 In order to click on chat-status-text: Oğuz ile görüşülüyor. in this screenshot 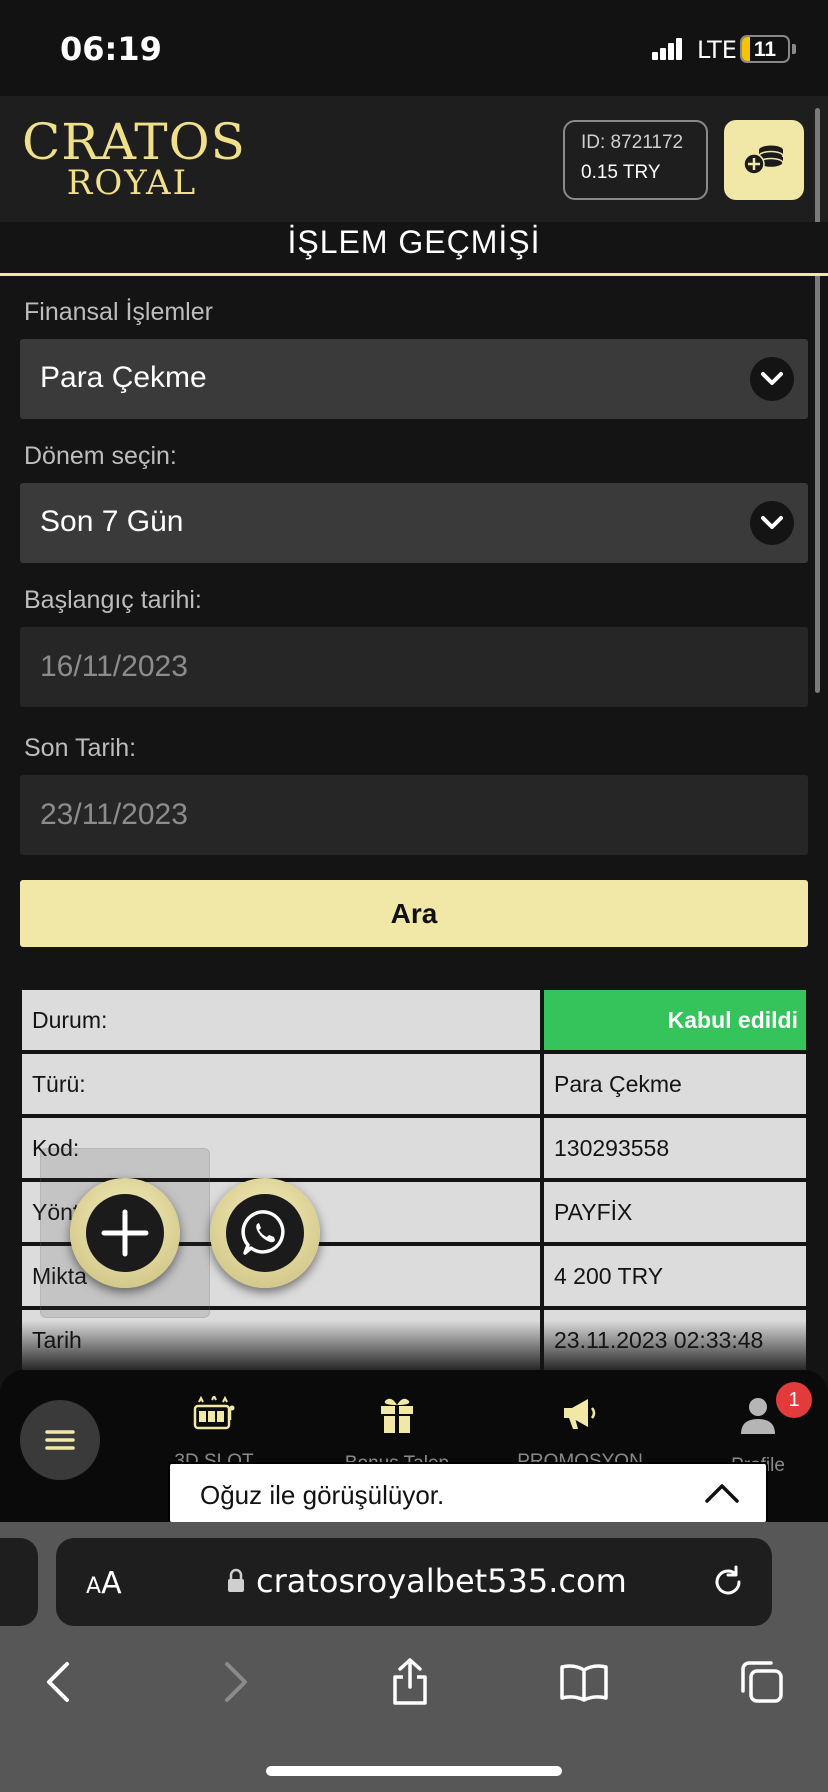, I will do `click(322, 1495)`.